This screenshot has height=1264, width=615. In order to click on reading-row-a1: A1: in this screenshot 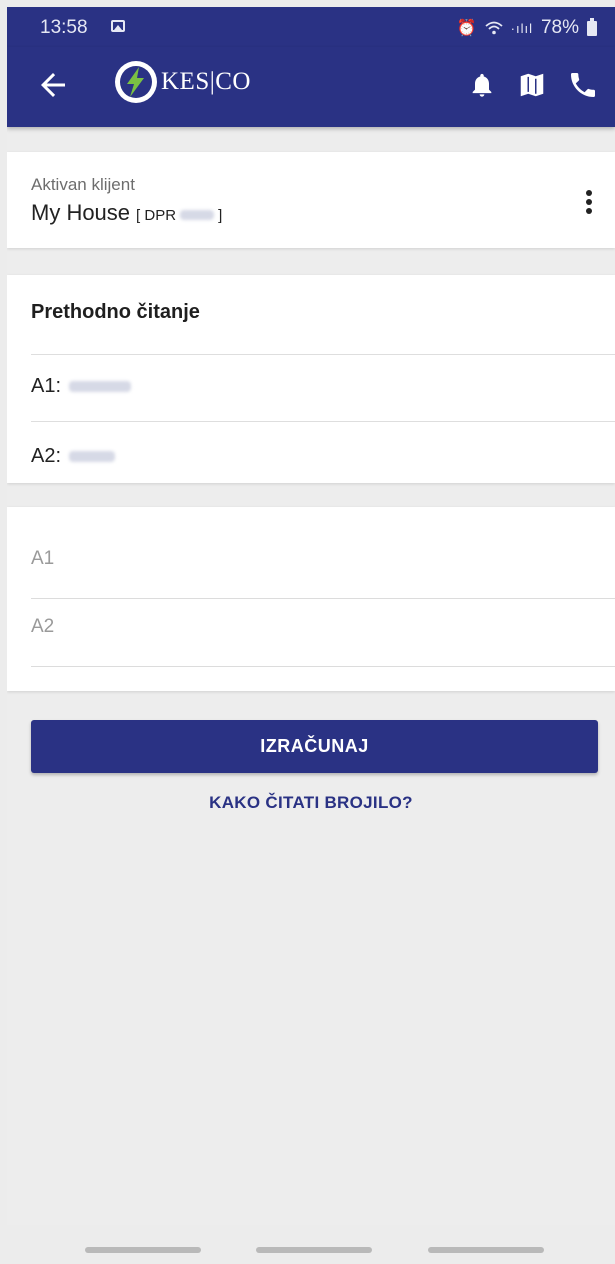, I will do `click(81, 386)`.